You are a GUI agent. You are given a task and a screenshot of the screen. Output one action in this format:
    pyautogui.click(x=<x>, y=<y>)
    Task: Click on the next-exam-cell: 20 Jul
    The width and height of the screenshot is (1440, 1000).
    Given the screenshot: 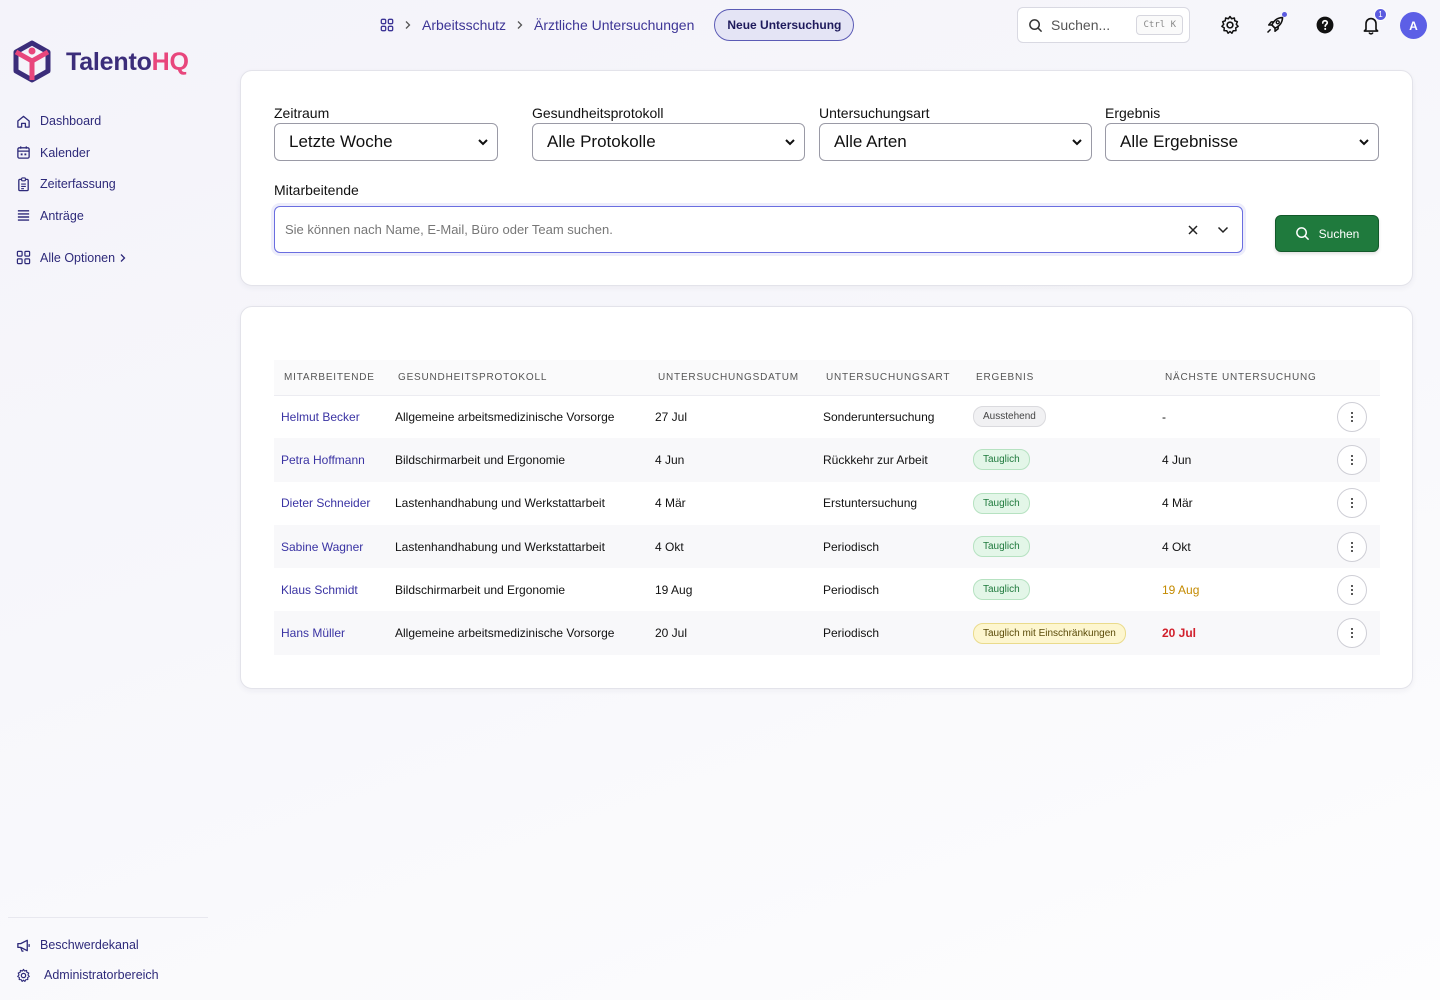 What is the action you would take?
    pyautogui.click(x=1179, y=633)
    